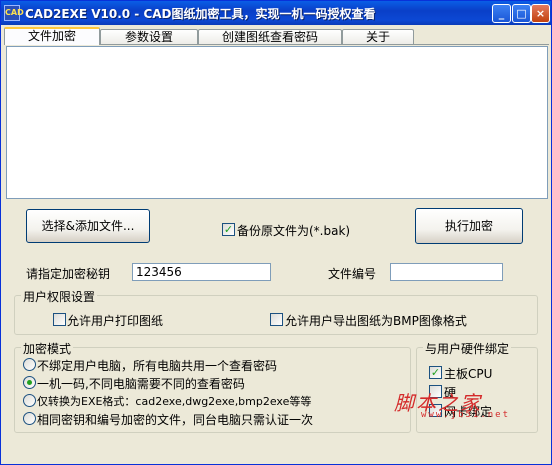 The image size is (552, 465). What do you see at coordinates (29, 400) in the screenshot?
I see `mode-radio-exe-only` at bounding box center [29, 400].